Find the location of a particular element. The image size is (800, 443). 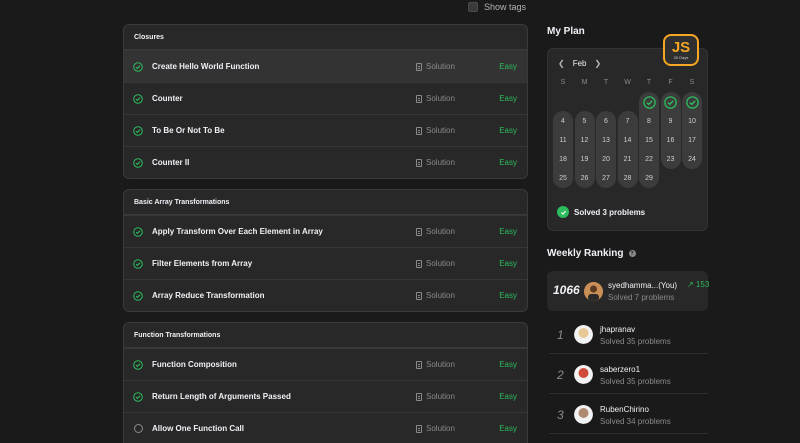

problem-title: Function Composition is located at coordinates (339, 364).